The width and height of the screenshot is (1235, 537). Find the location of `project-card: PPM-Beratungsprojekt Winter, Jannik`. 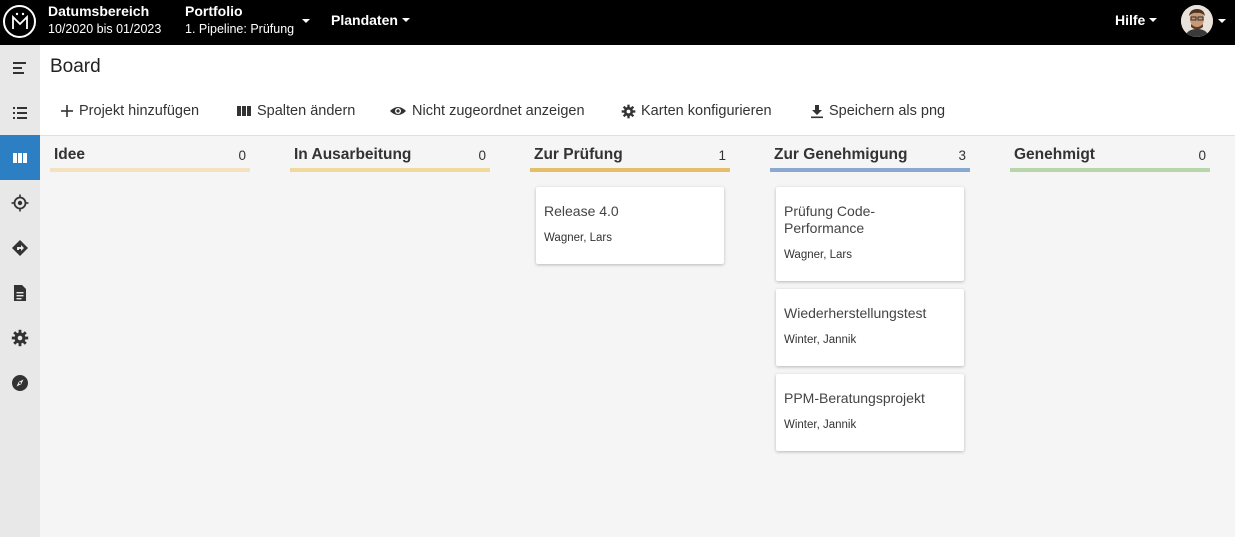

project-card: PPM-Beratungsprojekt Winter, Jannik is located at coordinates (870, 412).